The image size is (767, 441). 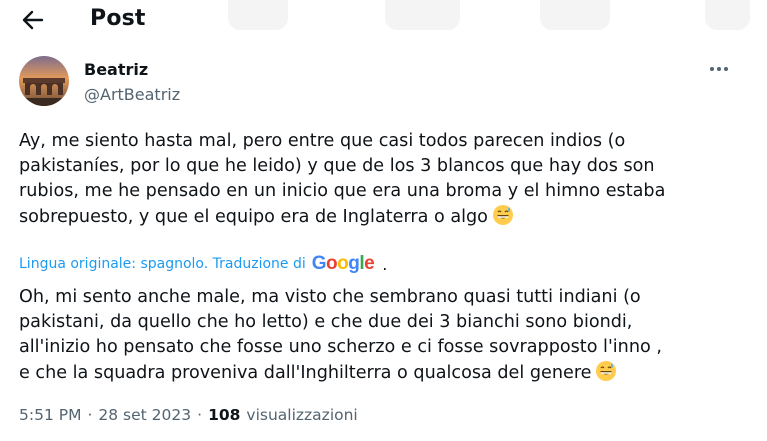 What do you see at coordinates (302, 415) in the screenshot?
I see `views-label: visualizzazioni` at bounding box center [302, 415].